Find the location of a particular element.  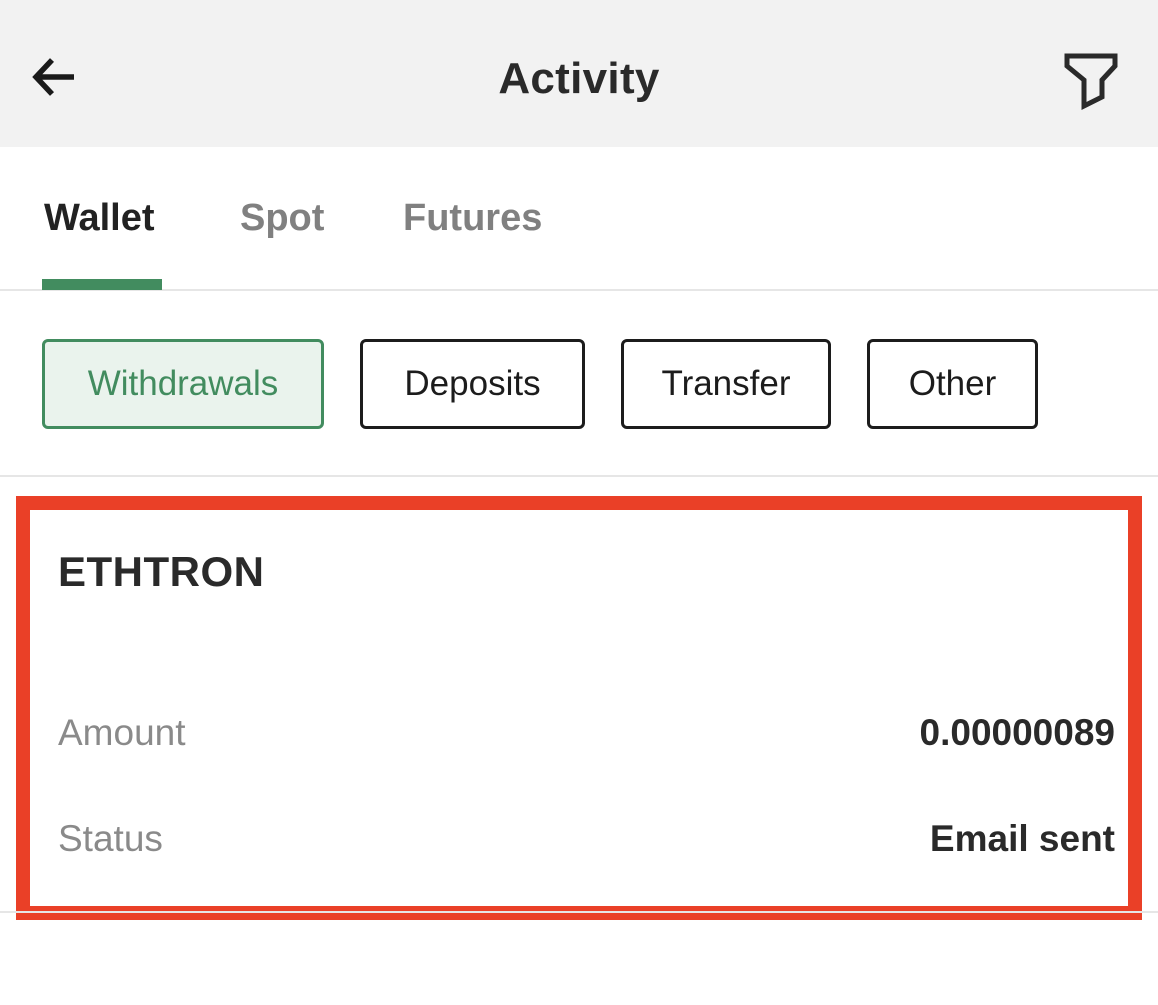

app-header: Activity is located at coordinates (579, 73).